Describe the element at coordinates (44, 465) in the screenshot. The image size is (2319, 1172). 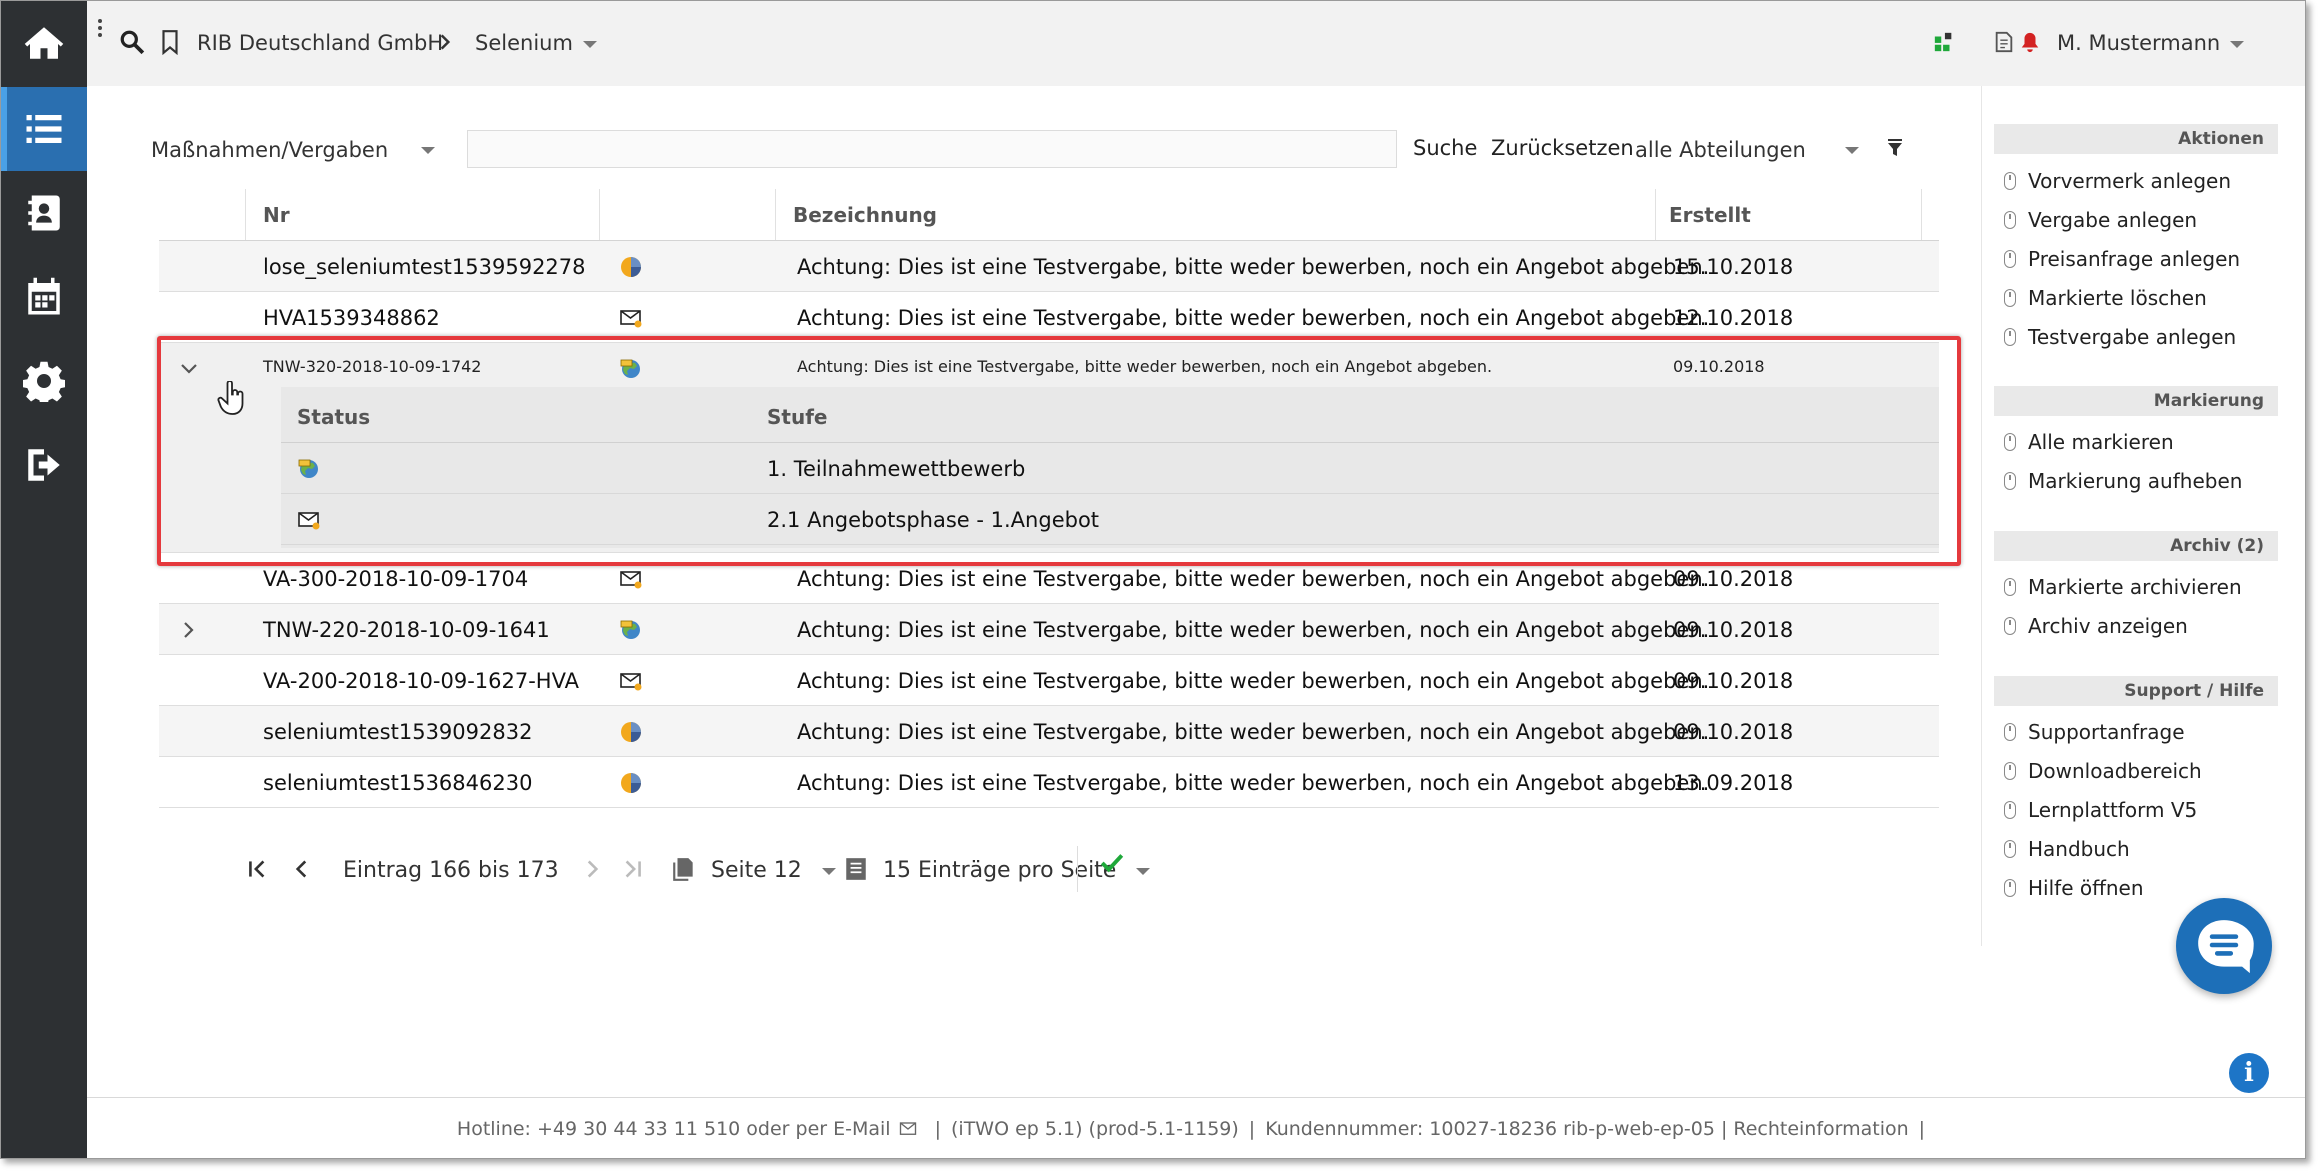
I see `nav-logout` at that location.